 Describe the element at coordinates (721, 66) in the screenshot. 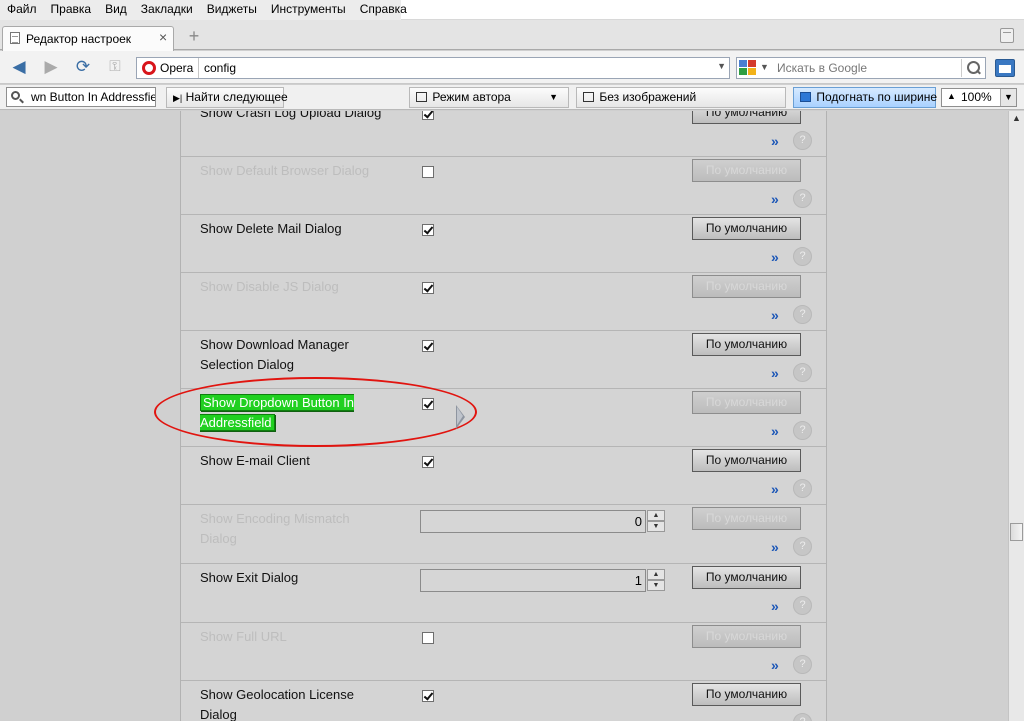

I see `address-dropdown-icon: ▼` at that location.